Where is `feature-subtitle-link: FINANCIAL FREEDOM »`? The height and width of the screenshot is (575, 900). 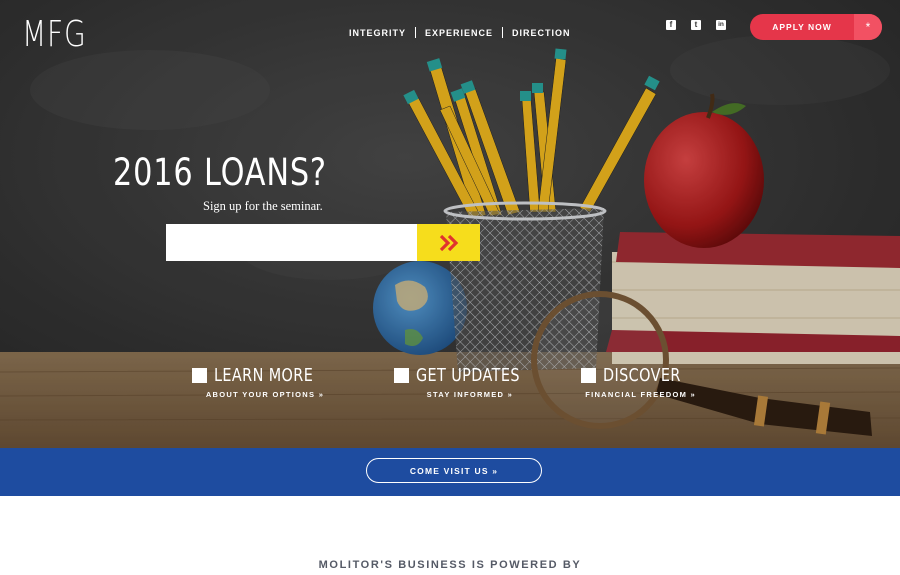
feature-subtitle-link: FINANCIAL FREEDOM » is located at coordinates (640, 394).